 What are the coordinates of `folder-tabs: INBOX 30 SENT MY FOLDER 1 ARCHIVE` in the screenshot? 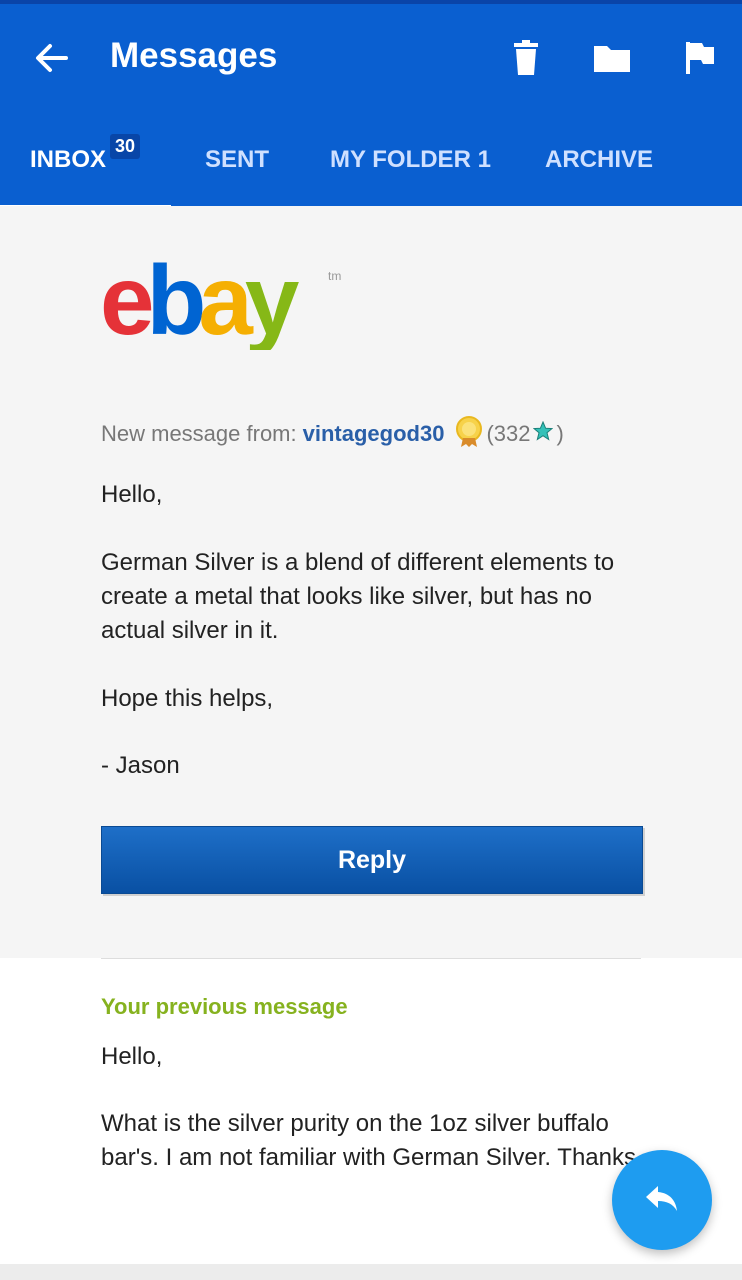 It's located at (371, 163).